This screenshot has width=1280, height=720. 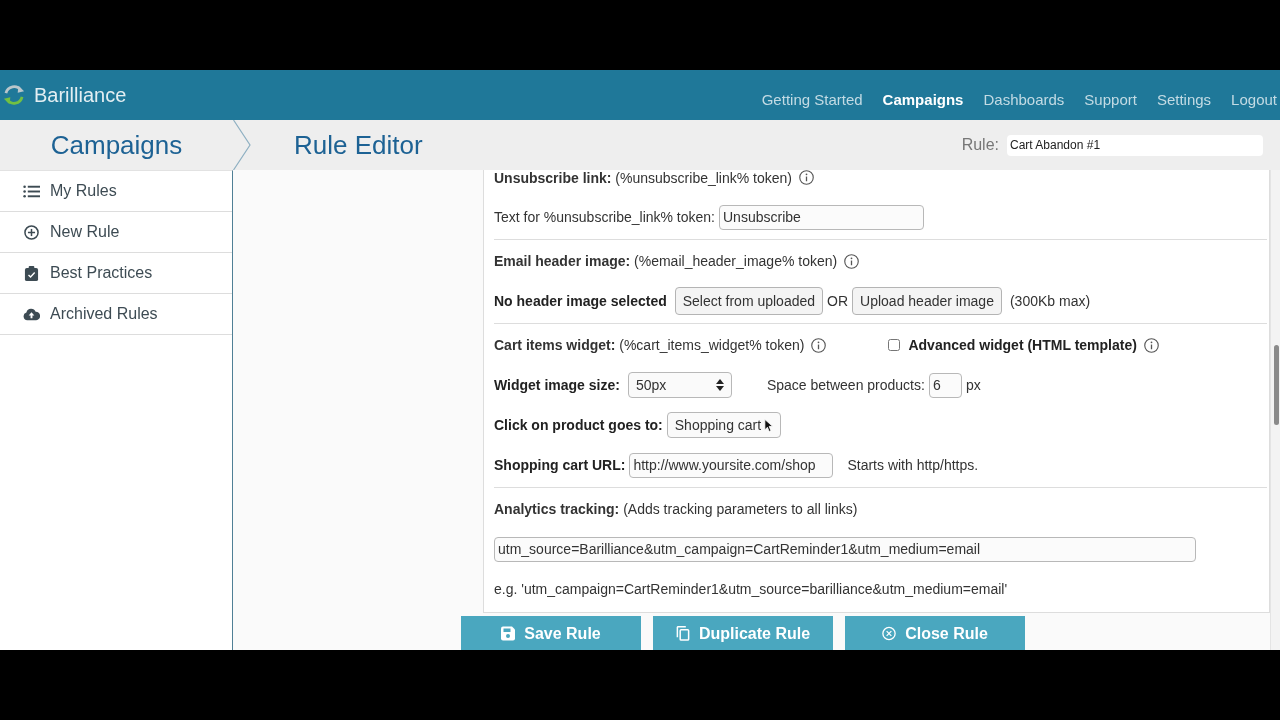 What do you see at coordinates (116, 145) in the screenshot?
I see `breadcrumb-section: Campaigns` at bounding box center [116, 145].